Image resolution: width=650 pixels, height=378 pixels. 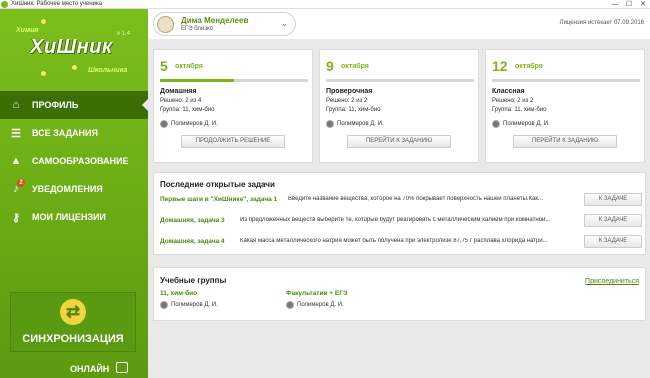 I want to click on title-bar: ХиШник: Рабочее место ученика — ☐ ✕, so click(x=325, y=4).